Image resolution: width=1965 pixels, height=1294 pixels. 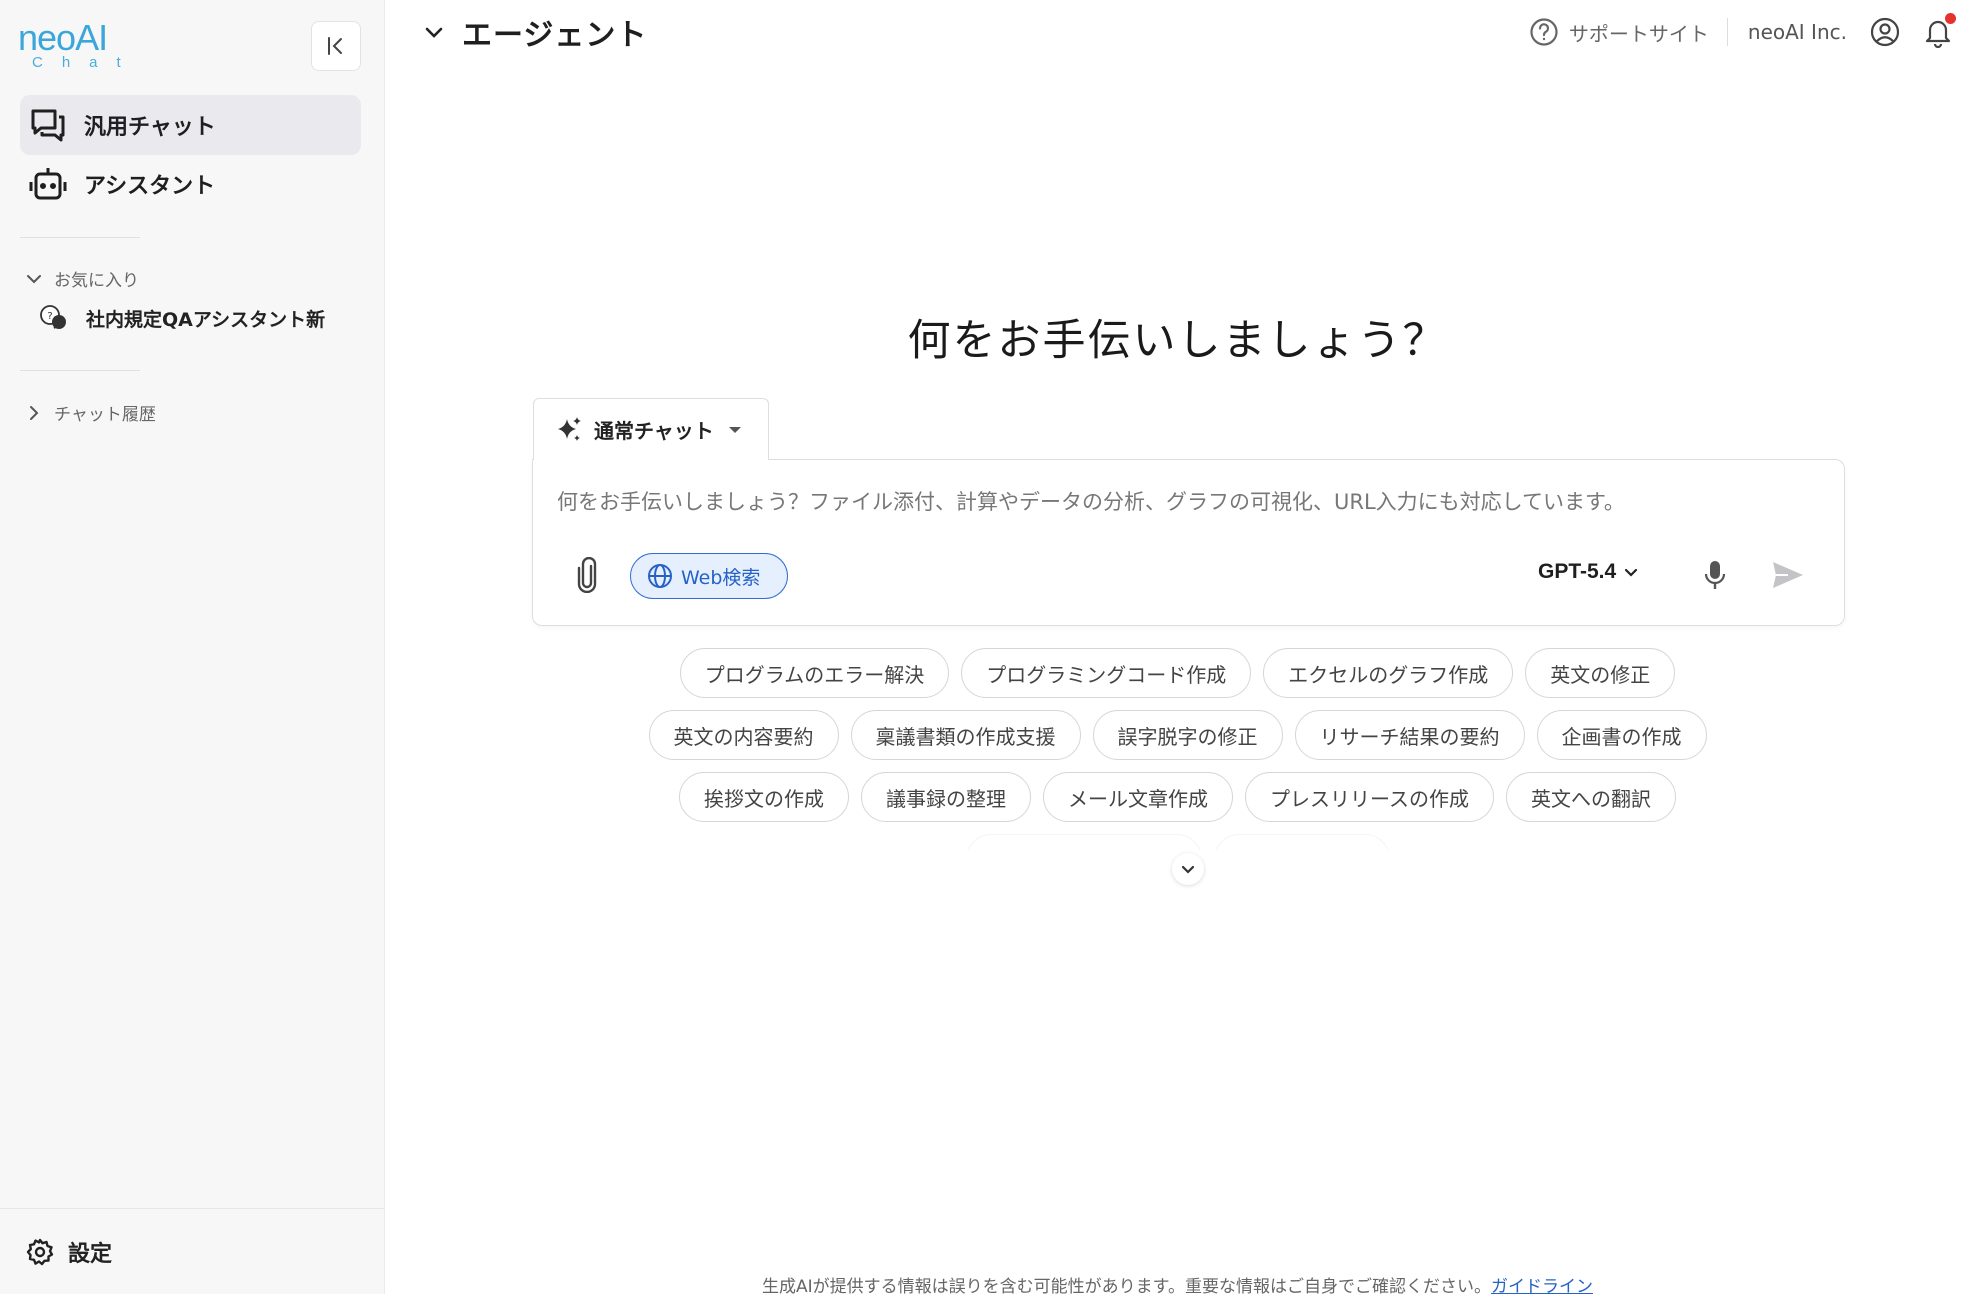 What do you see at coordinates (654, 431) in the screenshot?
I see `chat-mode-label: 通常チャット` at bounding box center [654, 431].